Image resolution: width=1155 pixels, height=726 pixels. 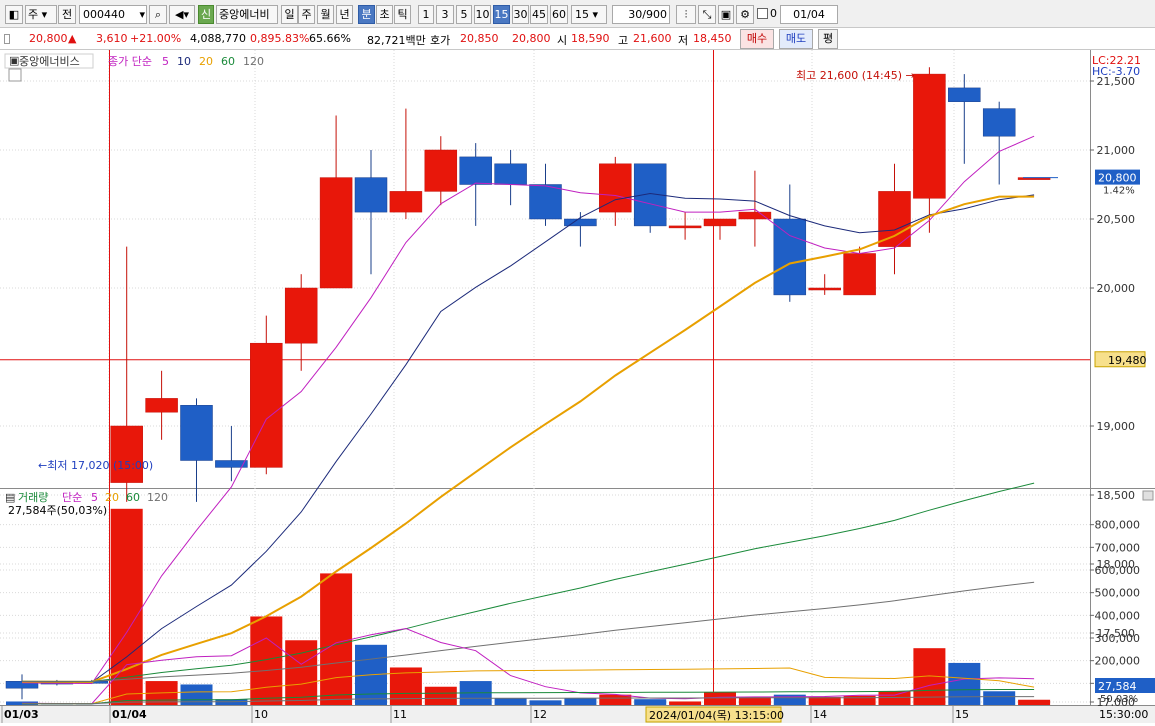 I want to click on period-button-1: 주, so click(x=306, y=14).